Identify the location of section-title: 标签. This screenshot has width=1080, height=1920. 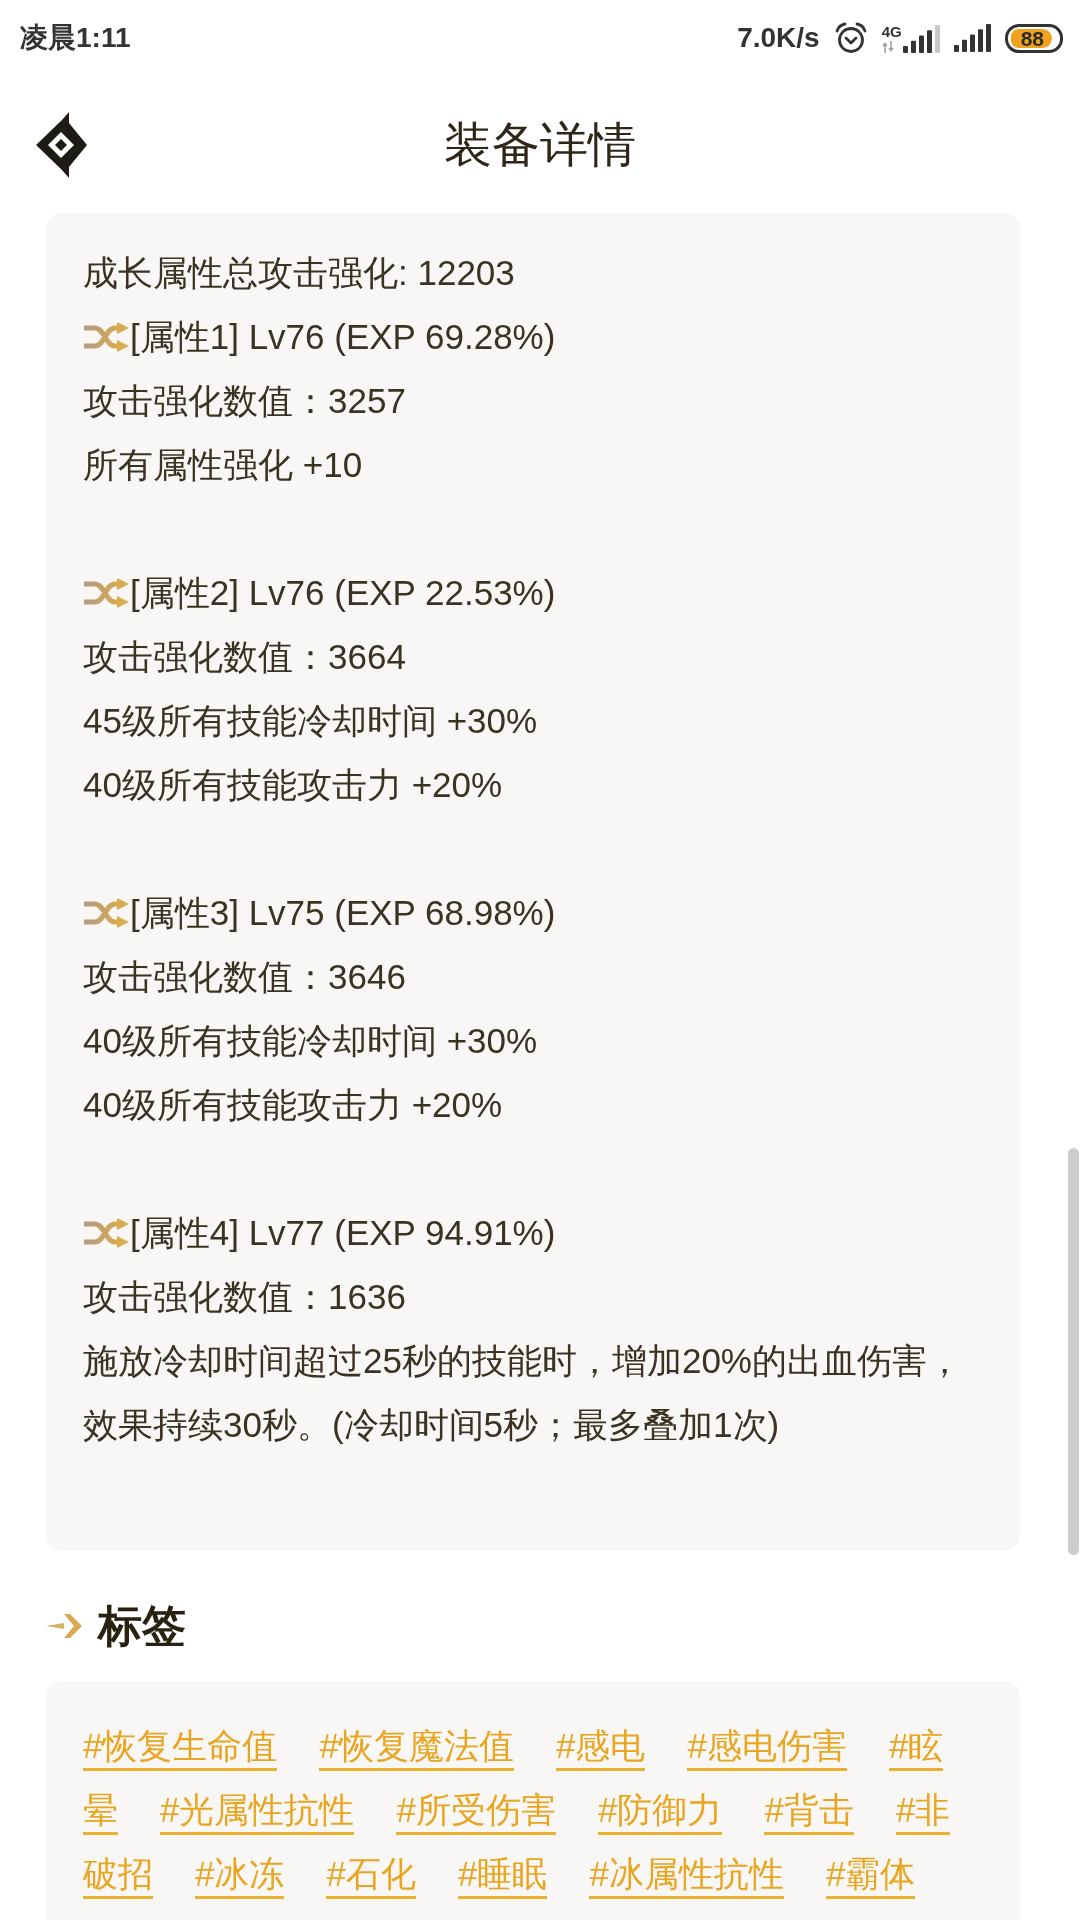
(142, 1625).